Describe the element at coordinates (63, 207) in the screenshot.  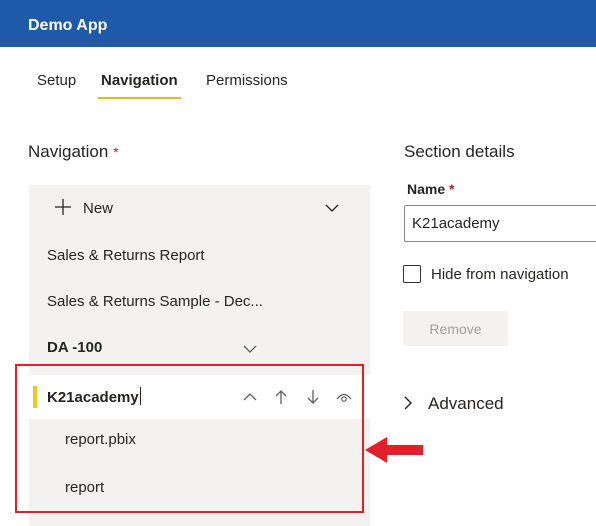
I see `plus-icon` at that location.